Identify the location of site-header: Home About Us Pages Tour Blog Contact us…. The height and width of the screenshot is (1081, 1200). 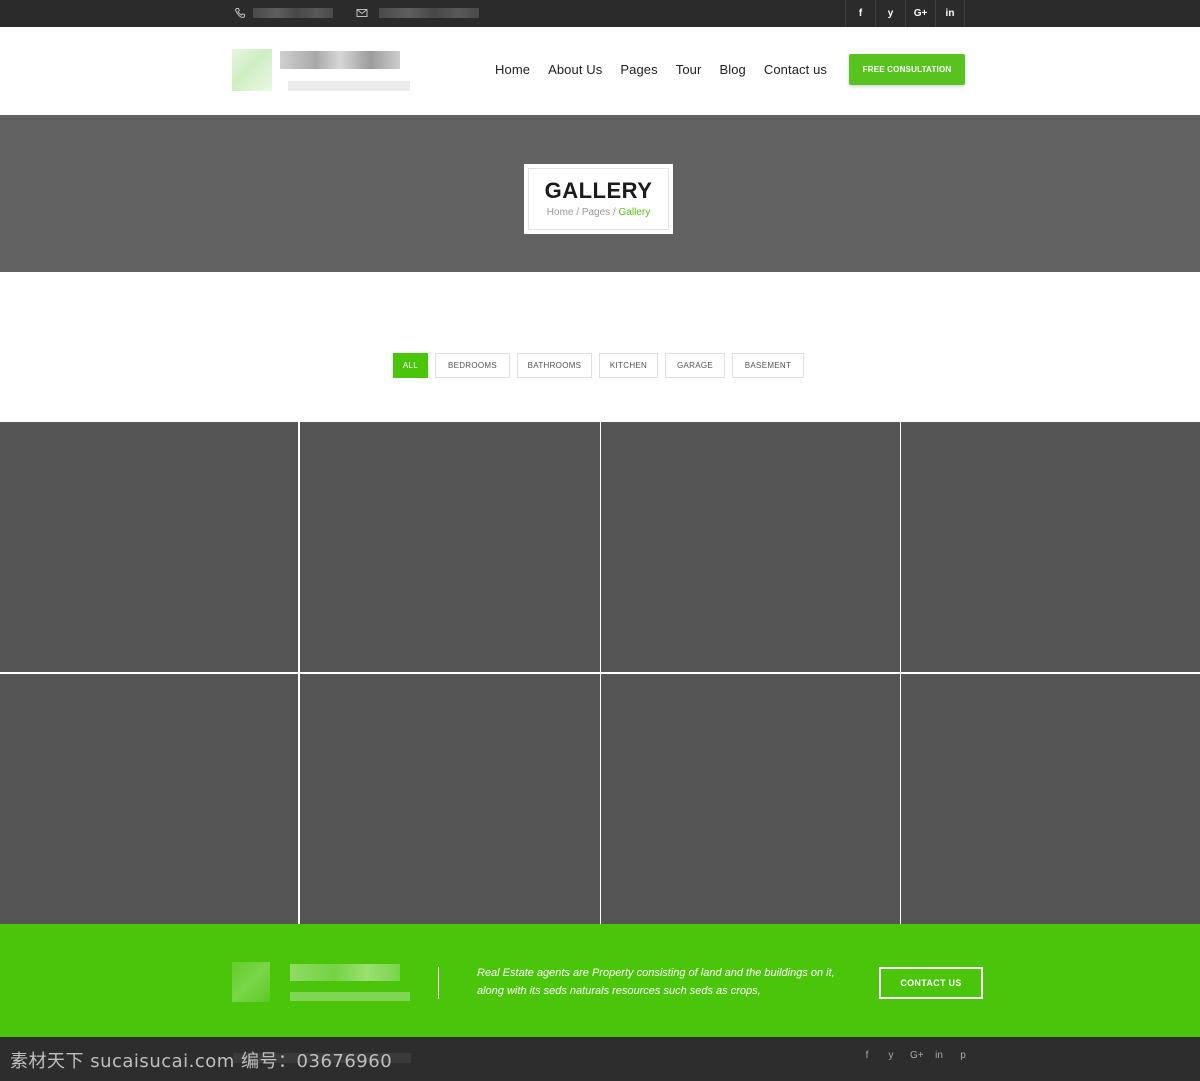
(600, 71).